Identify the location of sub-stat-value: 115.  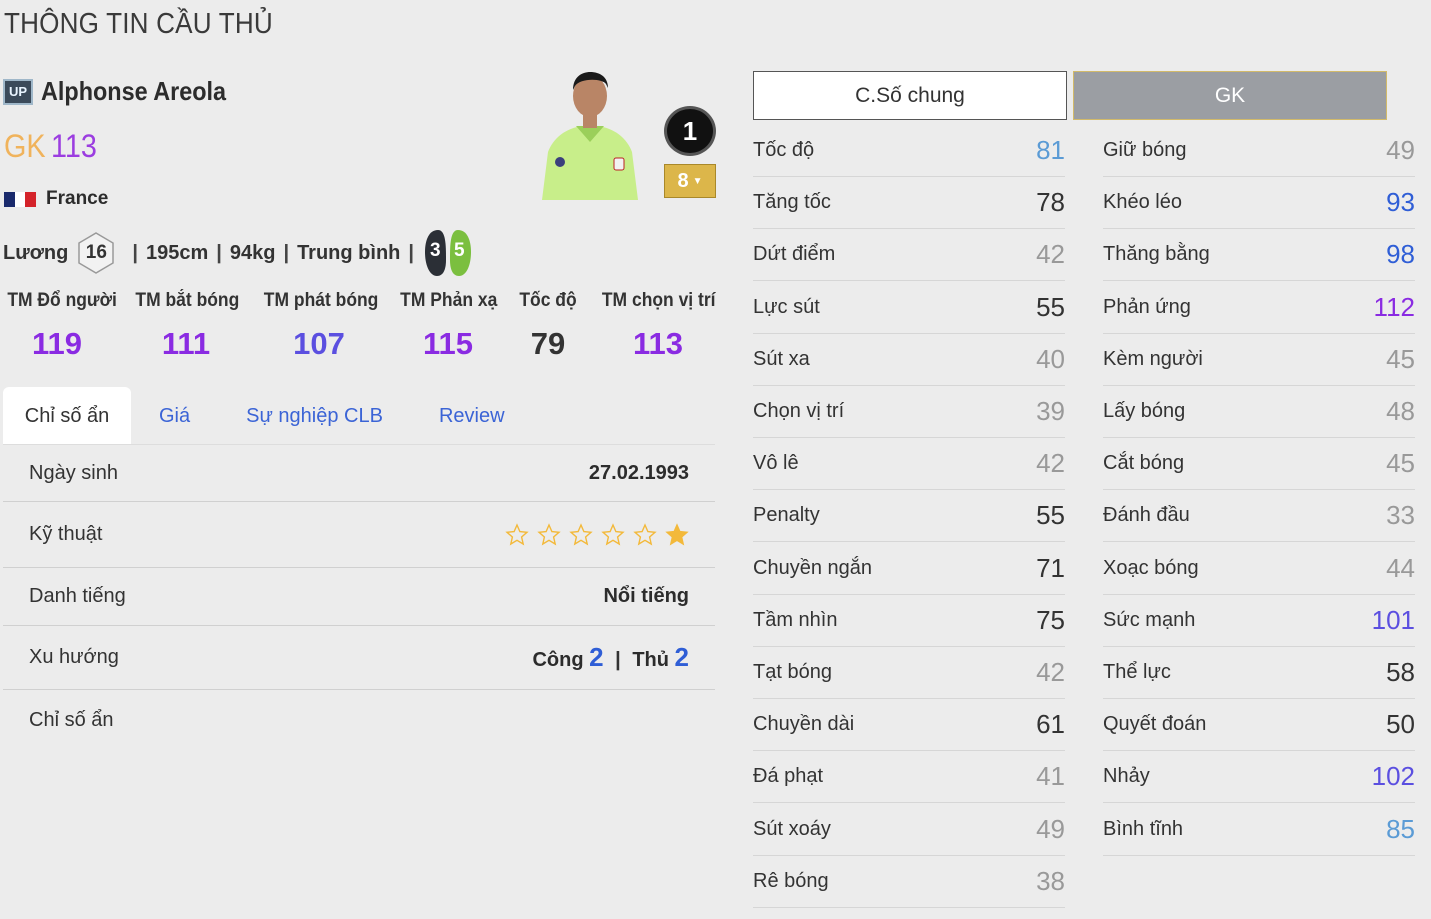
(447, 343).